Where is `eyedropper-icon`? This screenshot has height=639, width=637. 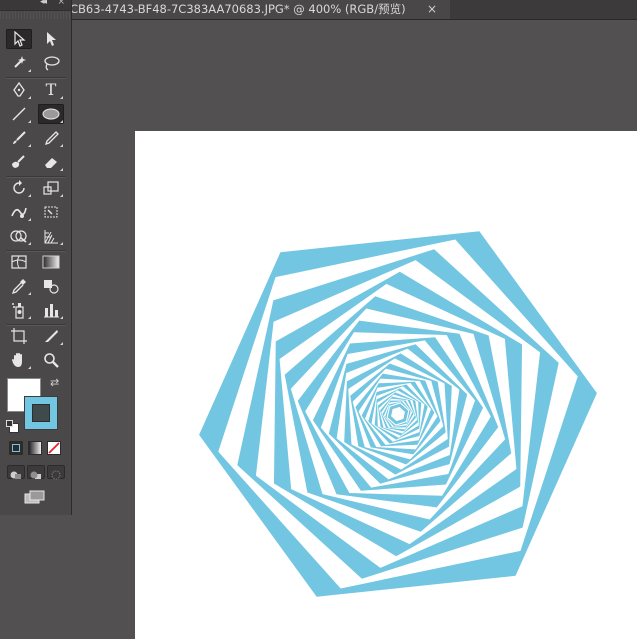 eyedropper-icon is located at coordinates (18, 286).